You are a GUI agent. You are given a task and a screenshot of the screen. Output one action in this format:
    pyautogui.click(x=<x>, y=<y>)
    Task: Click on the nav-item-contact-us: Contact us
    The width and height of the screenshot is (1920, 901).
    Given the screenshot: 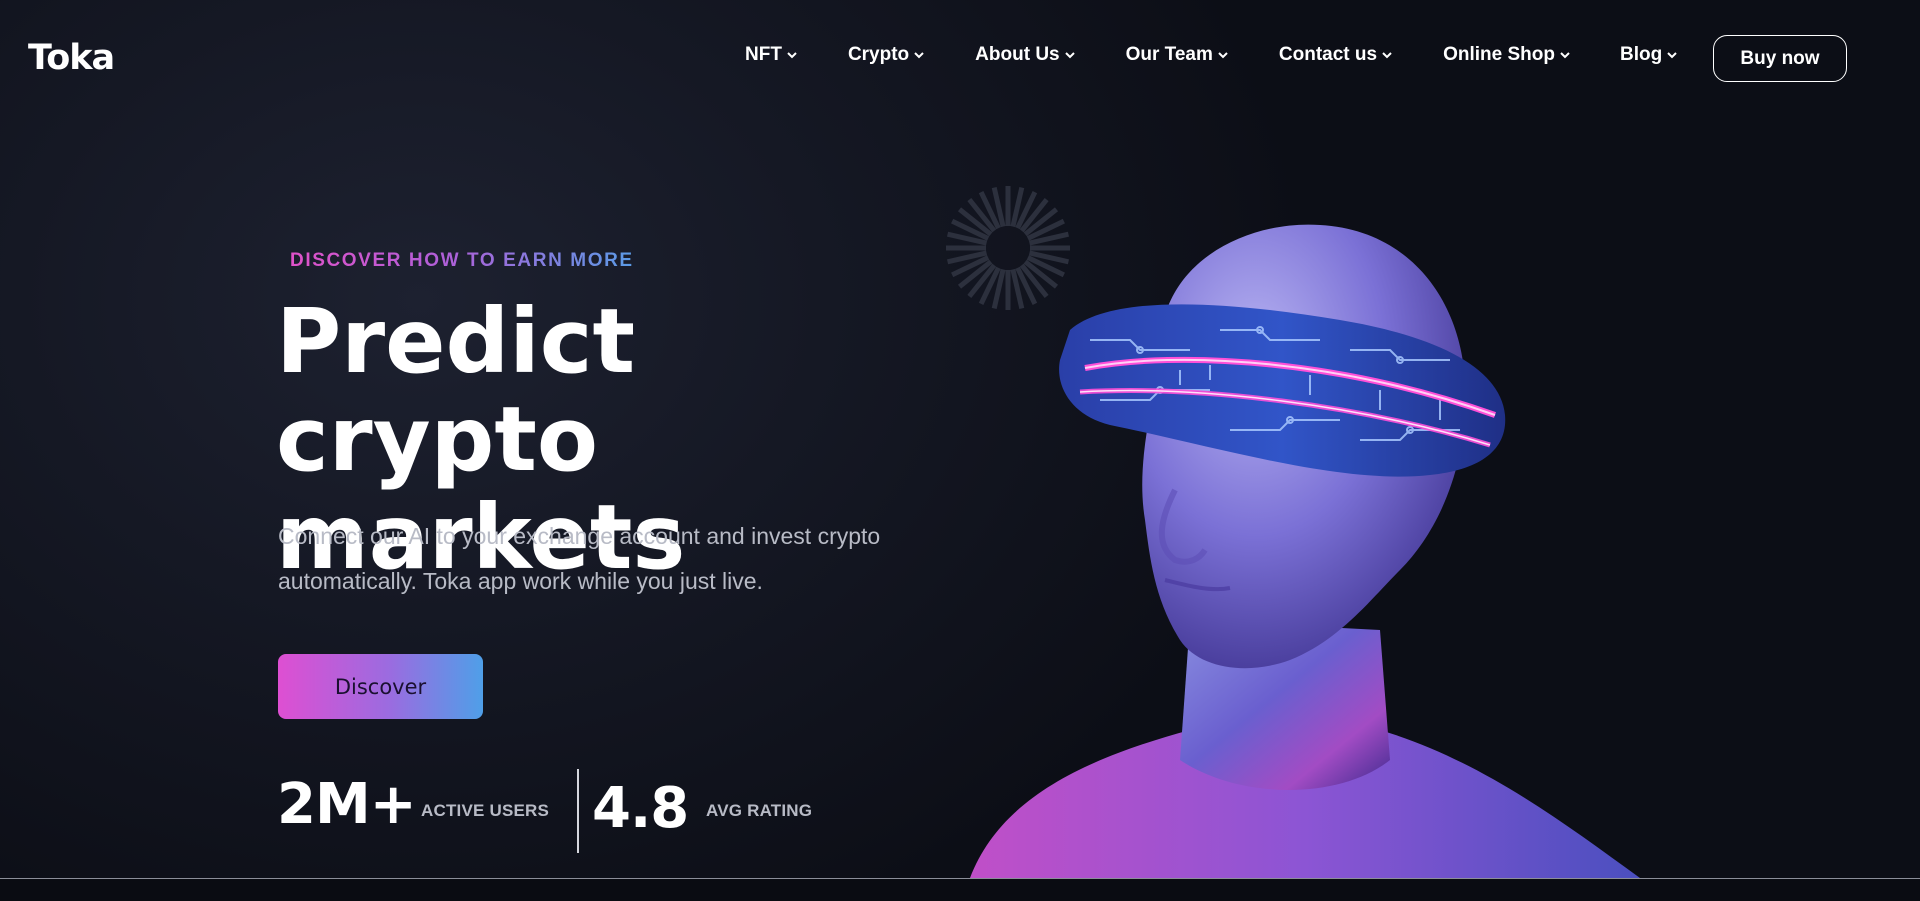 What is the action you would take?
    pyautogui.click(x=1336, y=55)
    